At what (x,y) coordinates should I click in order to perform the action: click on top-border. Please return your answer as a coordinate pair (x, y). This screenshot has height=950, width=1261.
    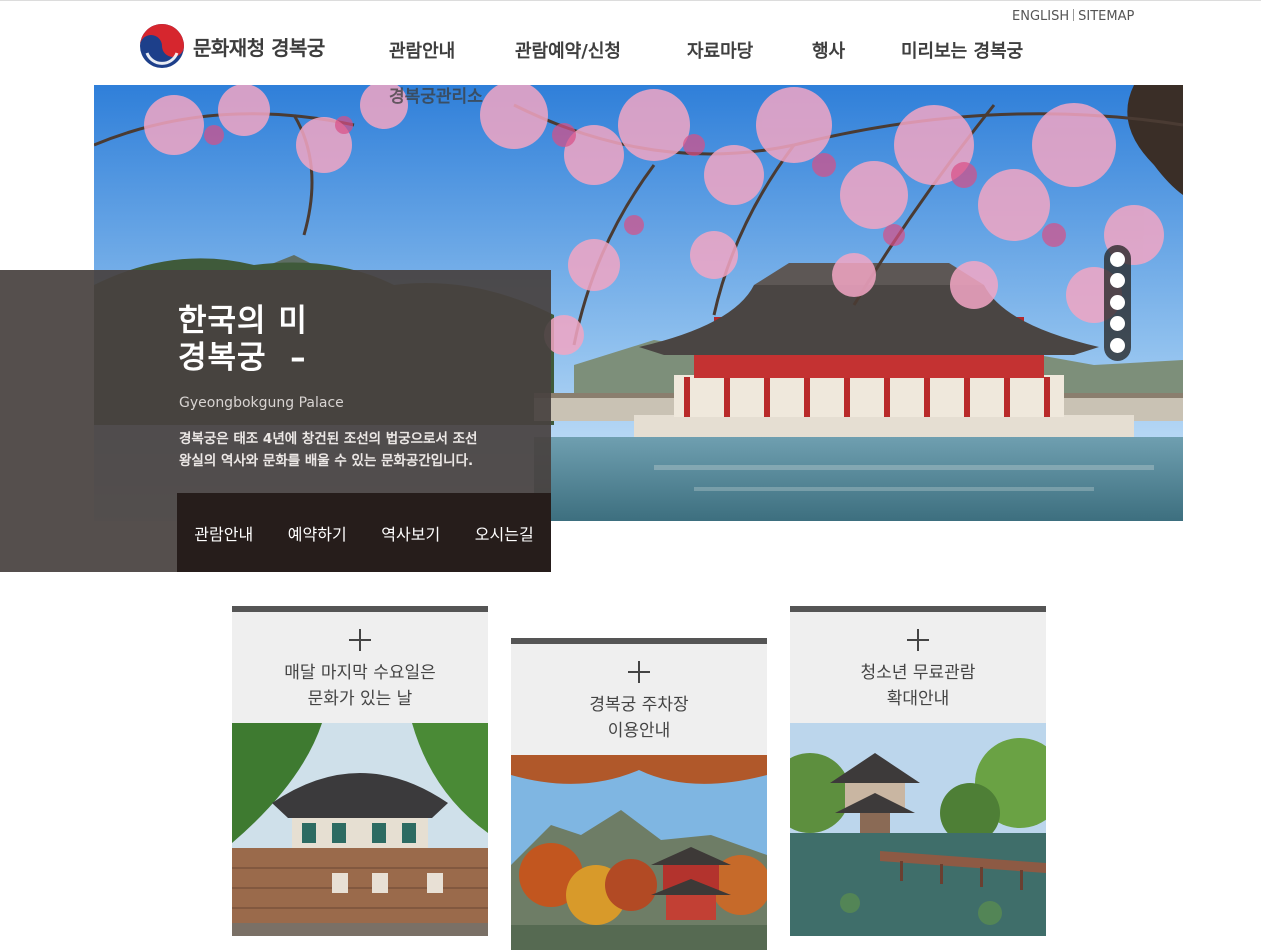
    Looking at the image, I should click on (630, 0).